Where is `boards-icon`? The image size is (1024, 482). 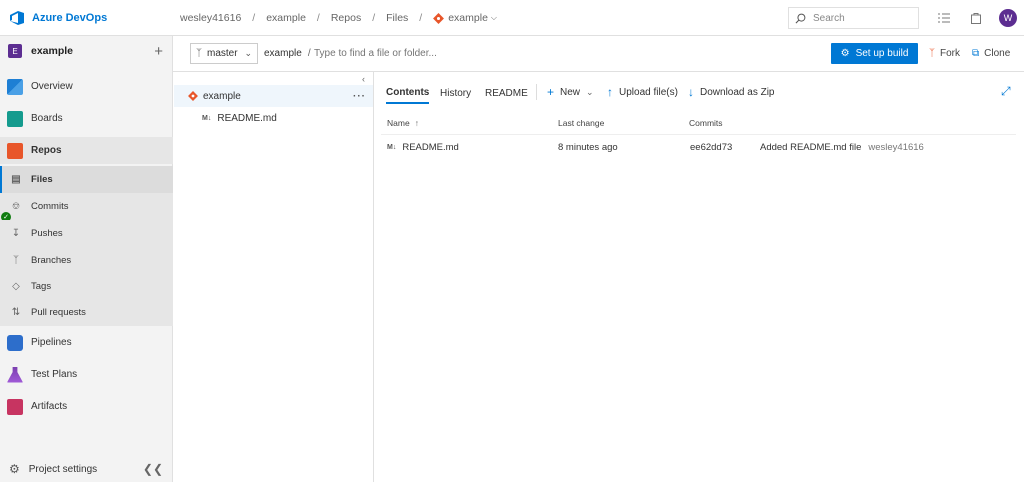 boards-icon is located at coordinates (15, 118).